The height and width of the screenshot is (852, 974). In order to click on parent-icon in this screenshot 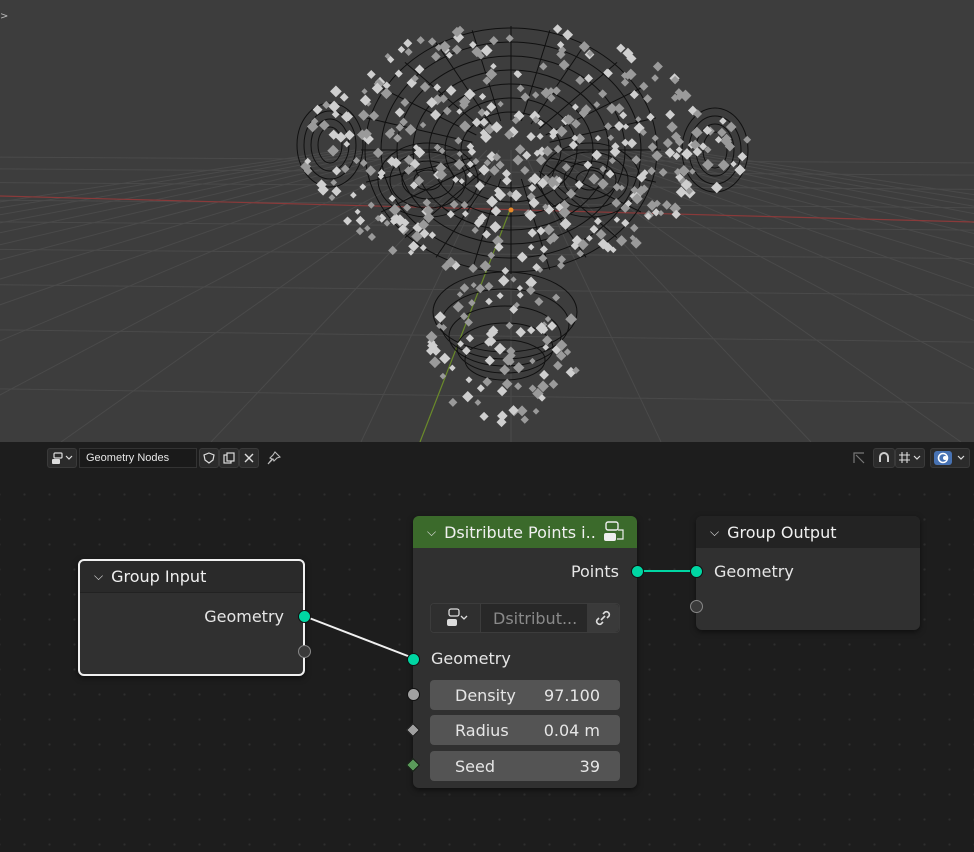, I will do `click(859, 458)`.